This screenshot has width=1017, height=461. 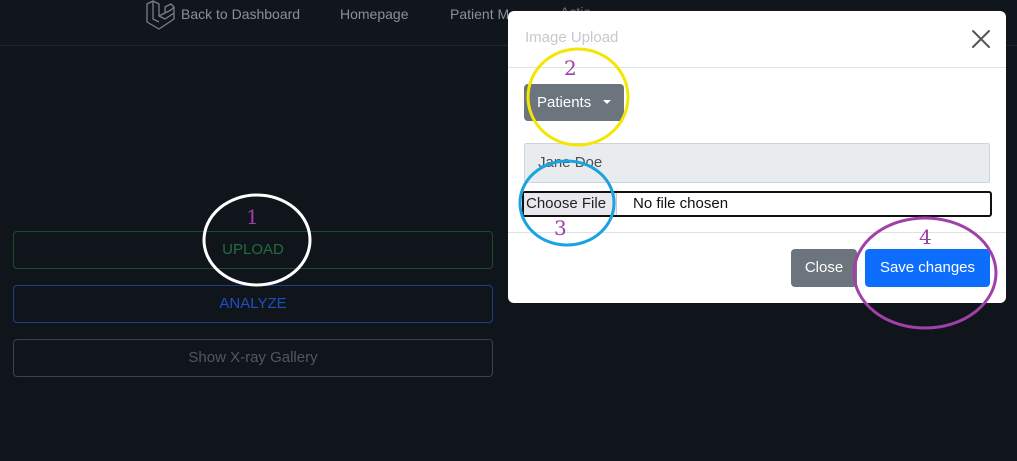 I want to click on choose-file-button: Choose File, so click(x=570, y=204).